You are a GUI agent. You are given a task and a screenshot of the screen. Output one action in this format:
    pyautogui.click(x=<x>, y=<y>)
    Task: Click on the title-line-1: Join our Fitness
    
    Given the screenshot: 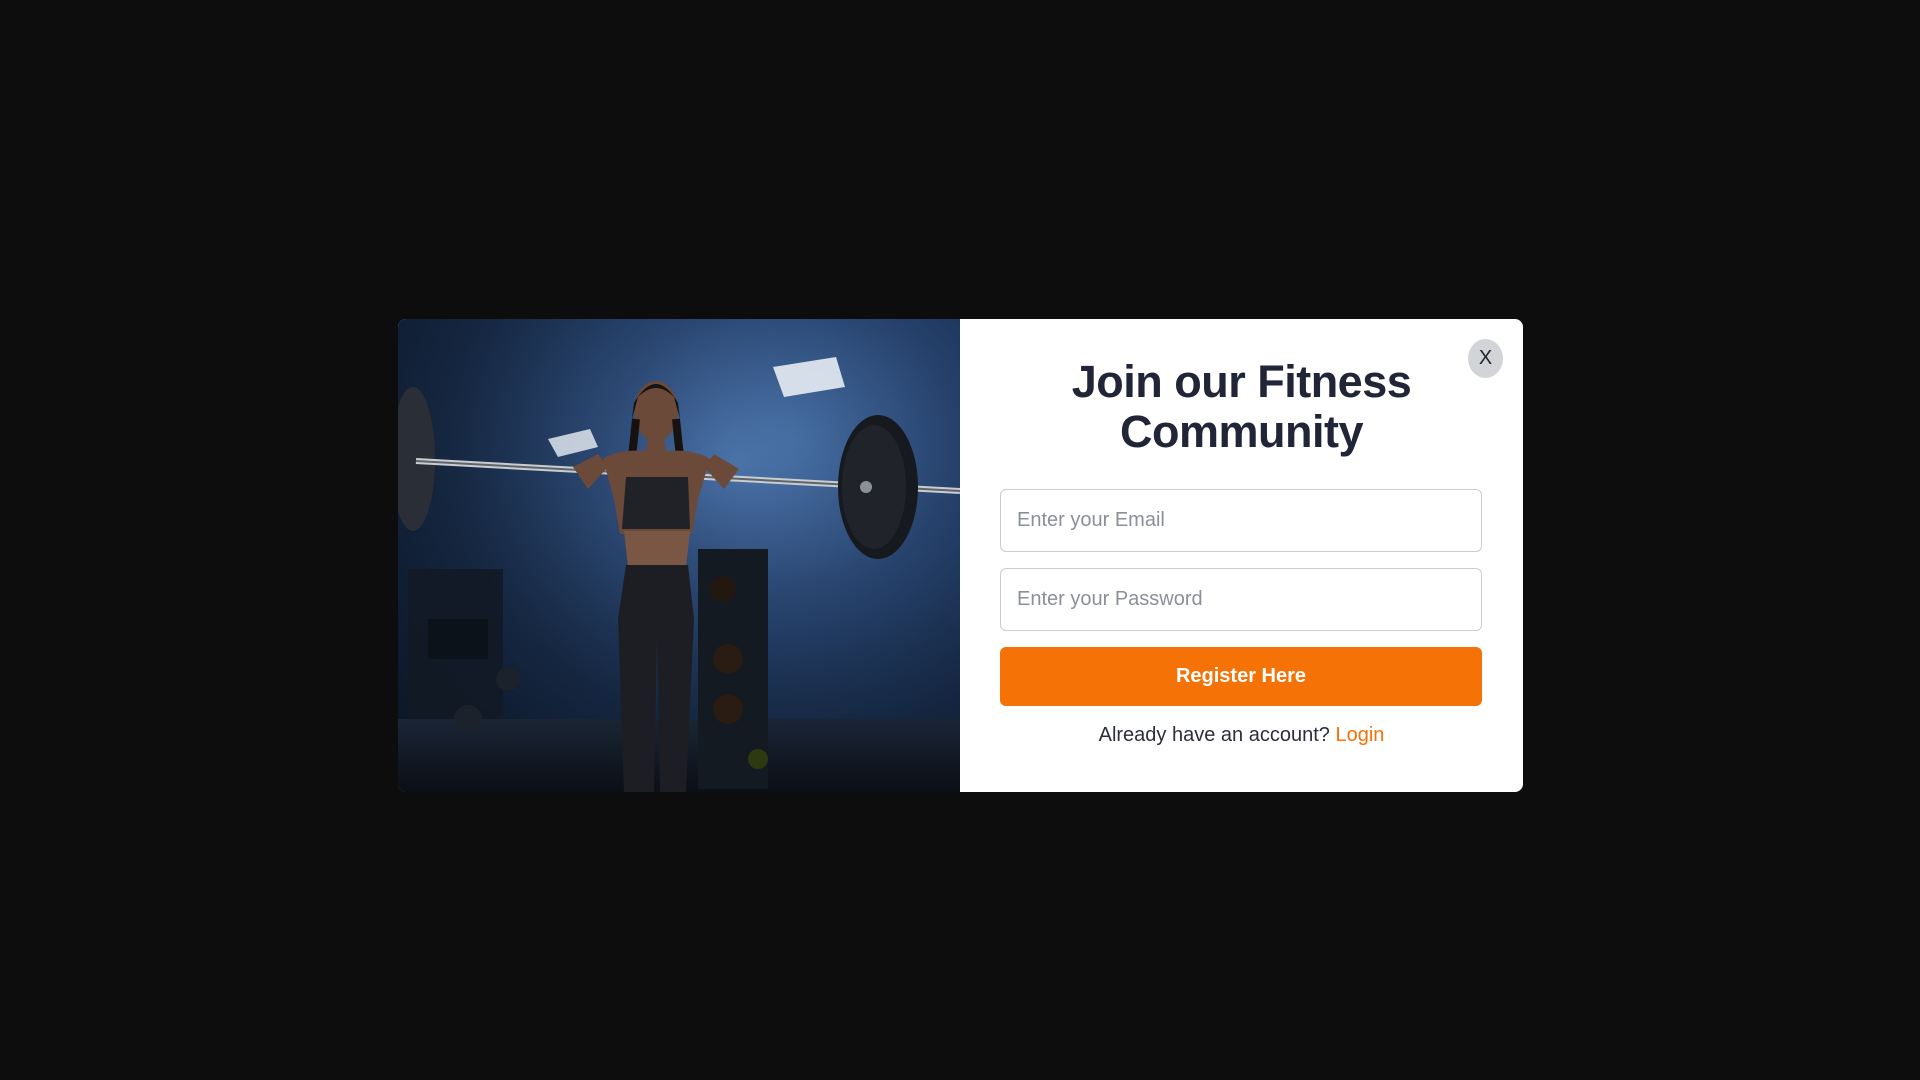 What is the action you would take?
    pyautogui.click(x=1241, y=381)
    